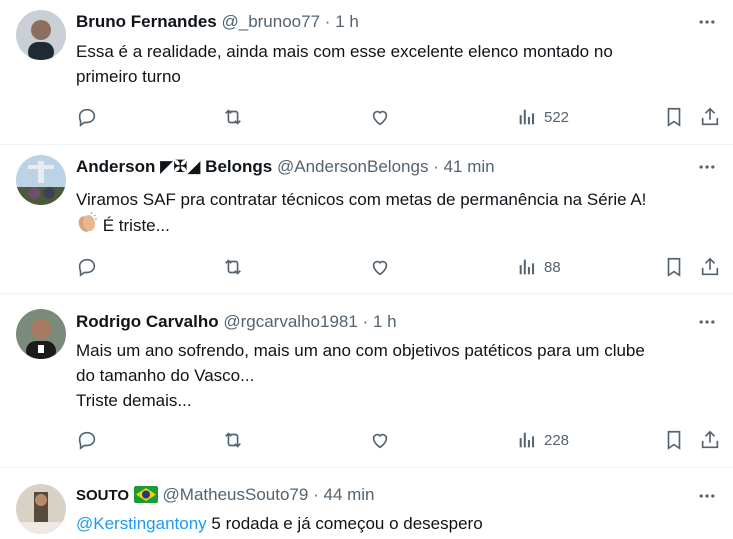 The image size is (733, 539). Describe the element at coordinates (348, 494) in the screenshot. I see `timestamp: 44 min` at that location.